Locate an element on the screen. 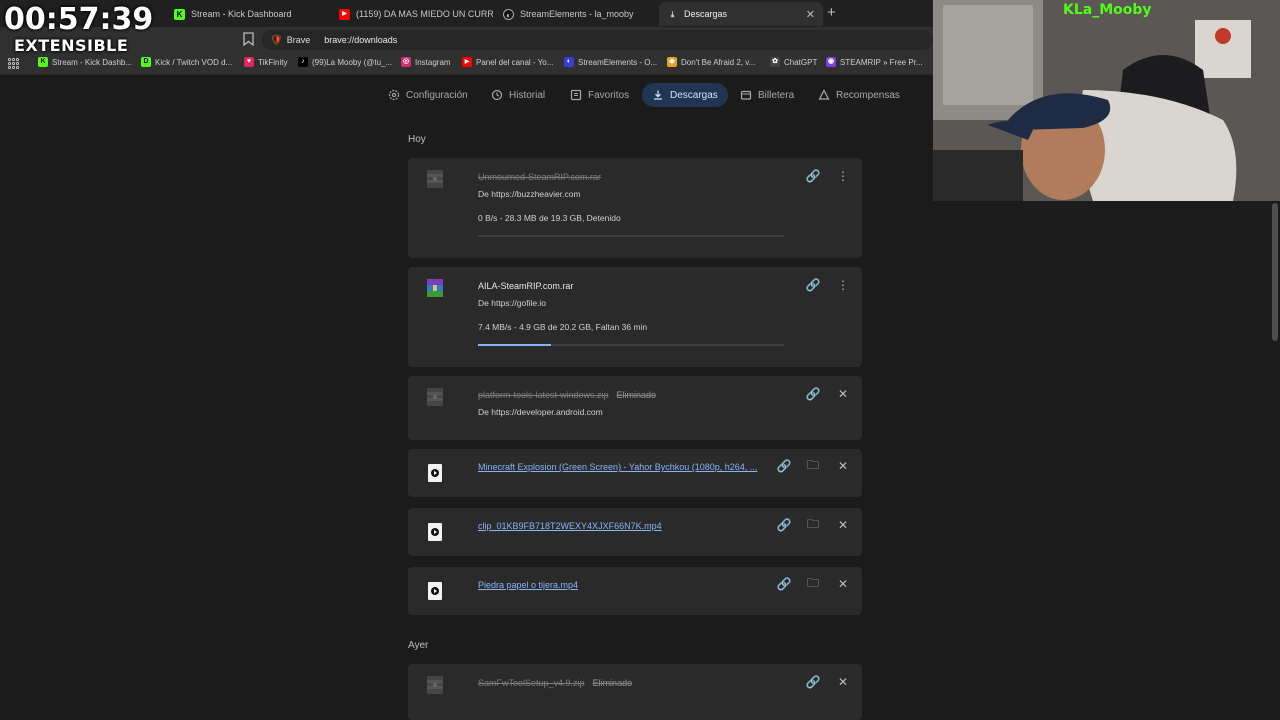 This screenshot has height=720, width=1280. download-item: Piedra papel o tijera.mp4 🔗 🗀 ✕ is located at coordinates (635, 591).